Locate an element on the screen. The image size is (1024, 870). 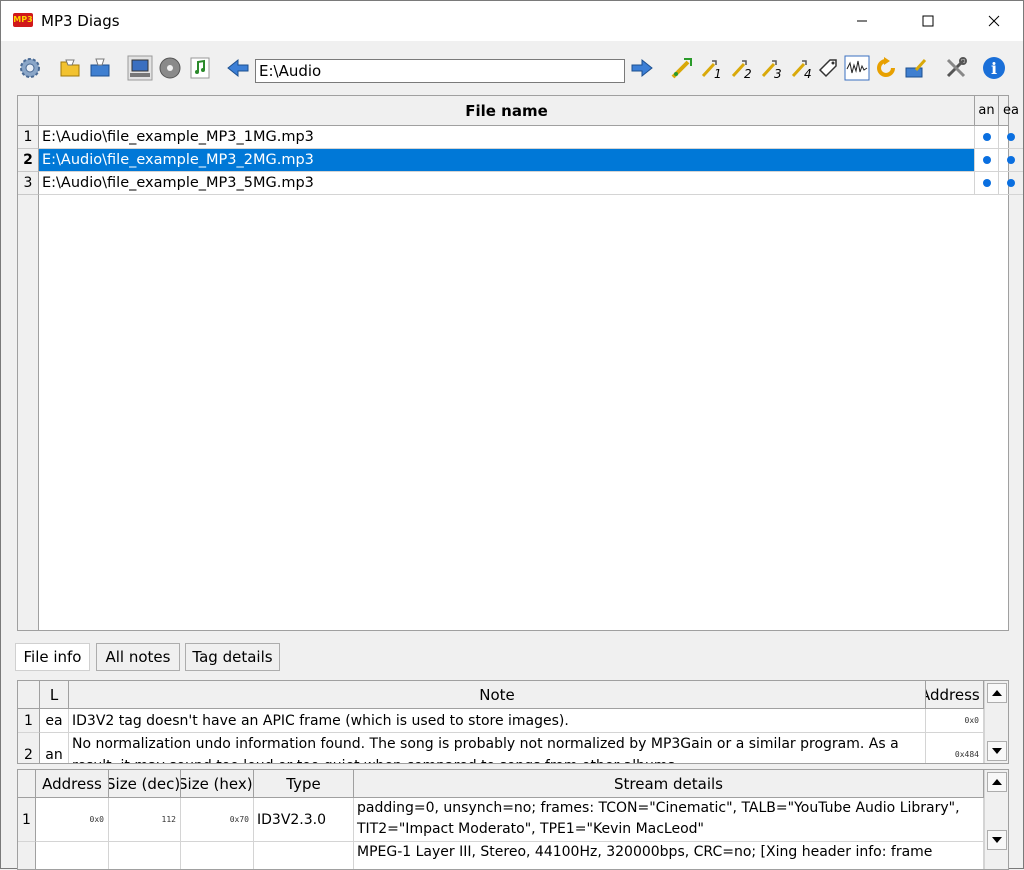
column-header-stream-details: Stream details is located at coordinates (669, 784).